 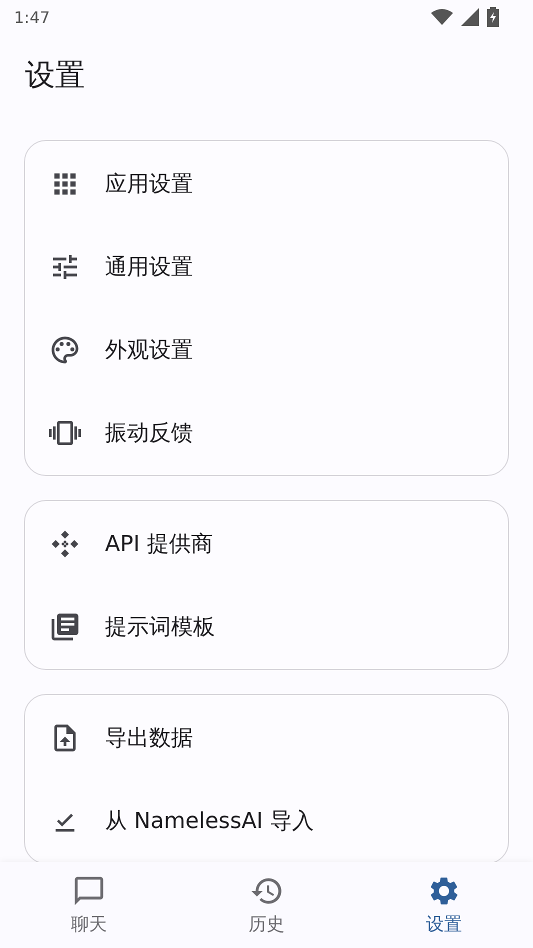 What do you see at coordinates (209, 821) in the screenshot?
I see `settings-item: 从 NamelessAI 导入` at bounding box center [209, 821].